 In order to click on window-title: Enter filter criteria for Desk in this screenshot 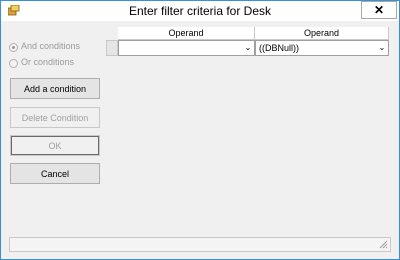, I will do `click(200, 11)`.